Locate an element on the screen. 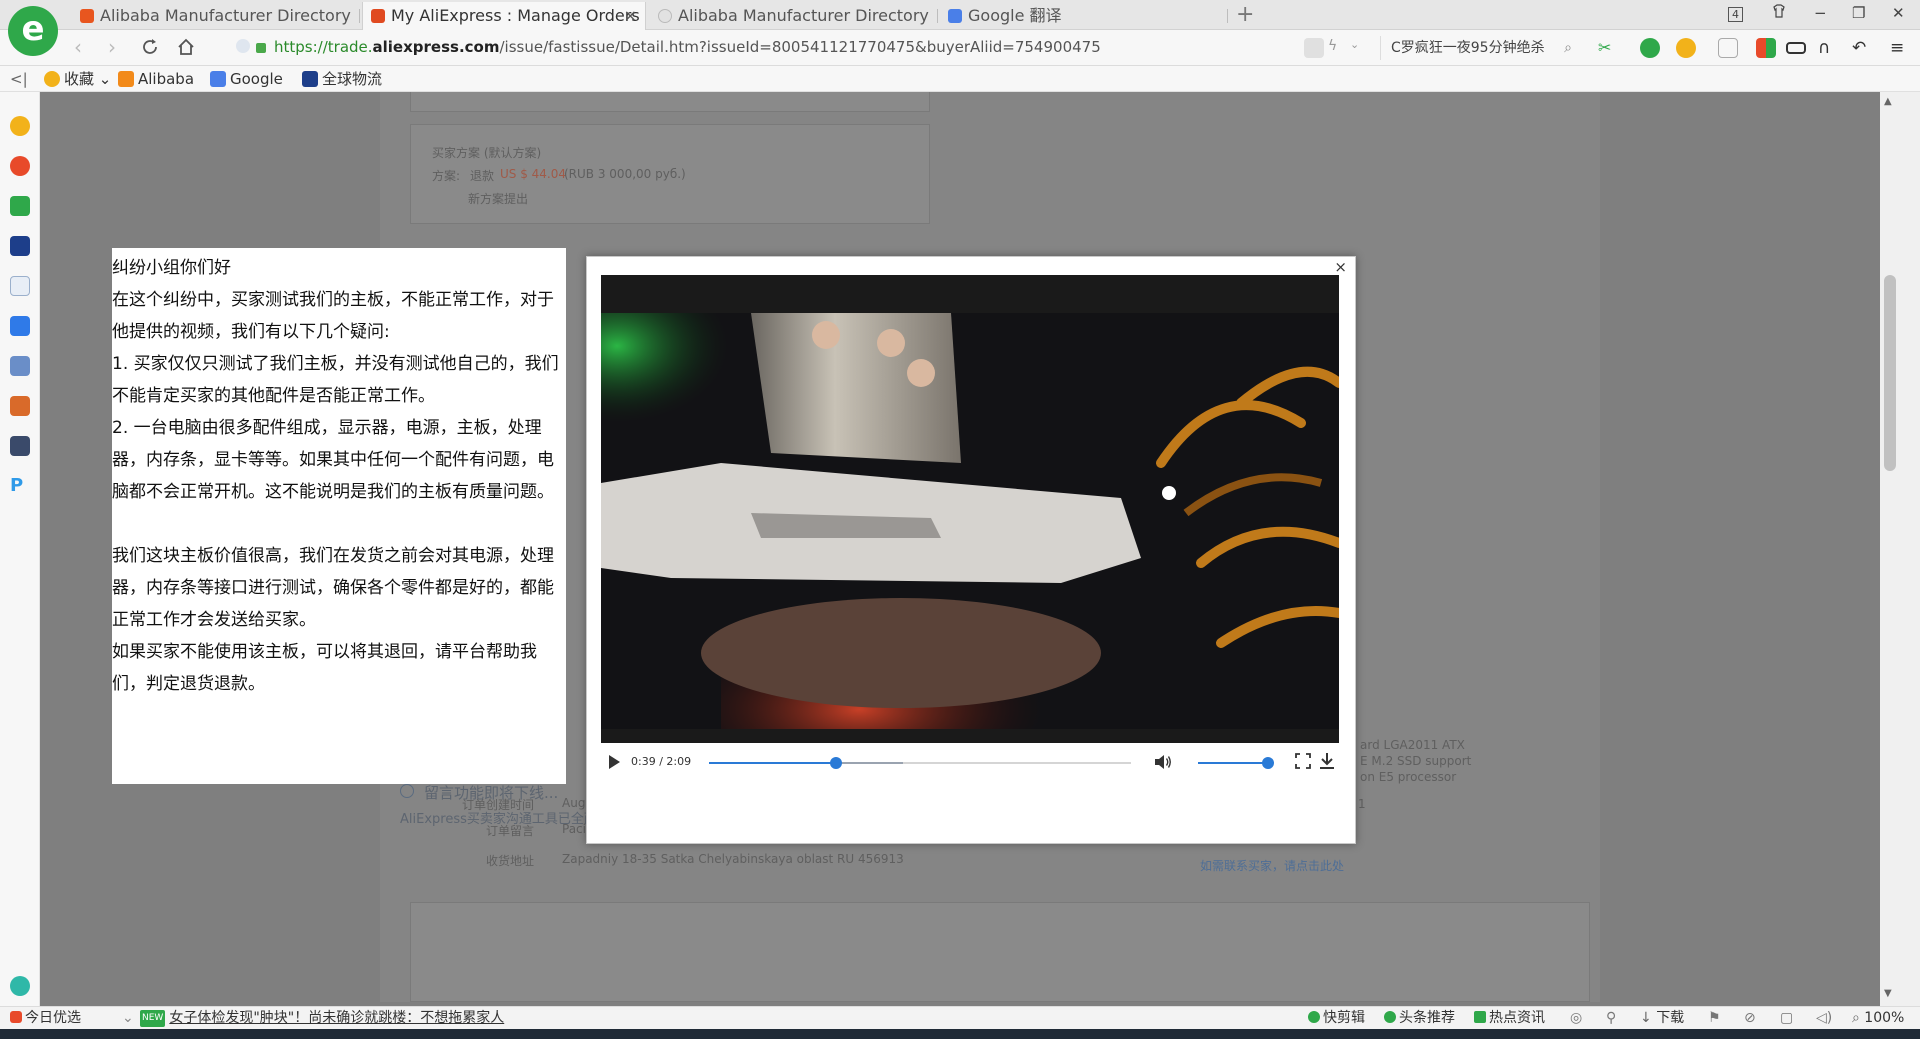 Image resolution: width=1920 pixels, height=1039 pixels. back-icon: ‹ is located at coordinates (78, 47).